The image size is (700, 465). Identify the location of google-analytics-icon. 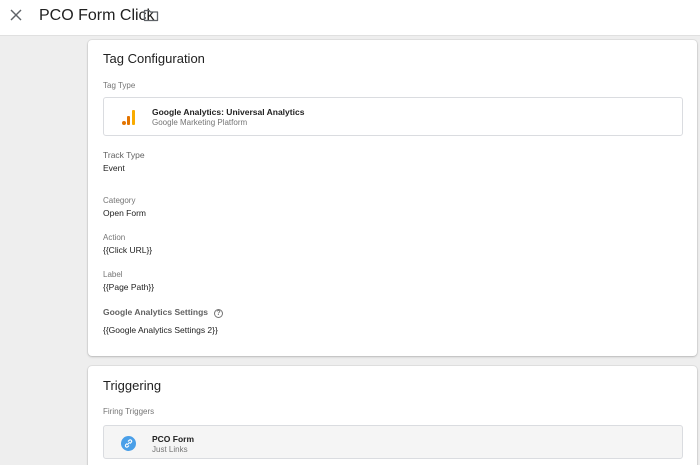
(129, 117).